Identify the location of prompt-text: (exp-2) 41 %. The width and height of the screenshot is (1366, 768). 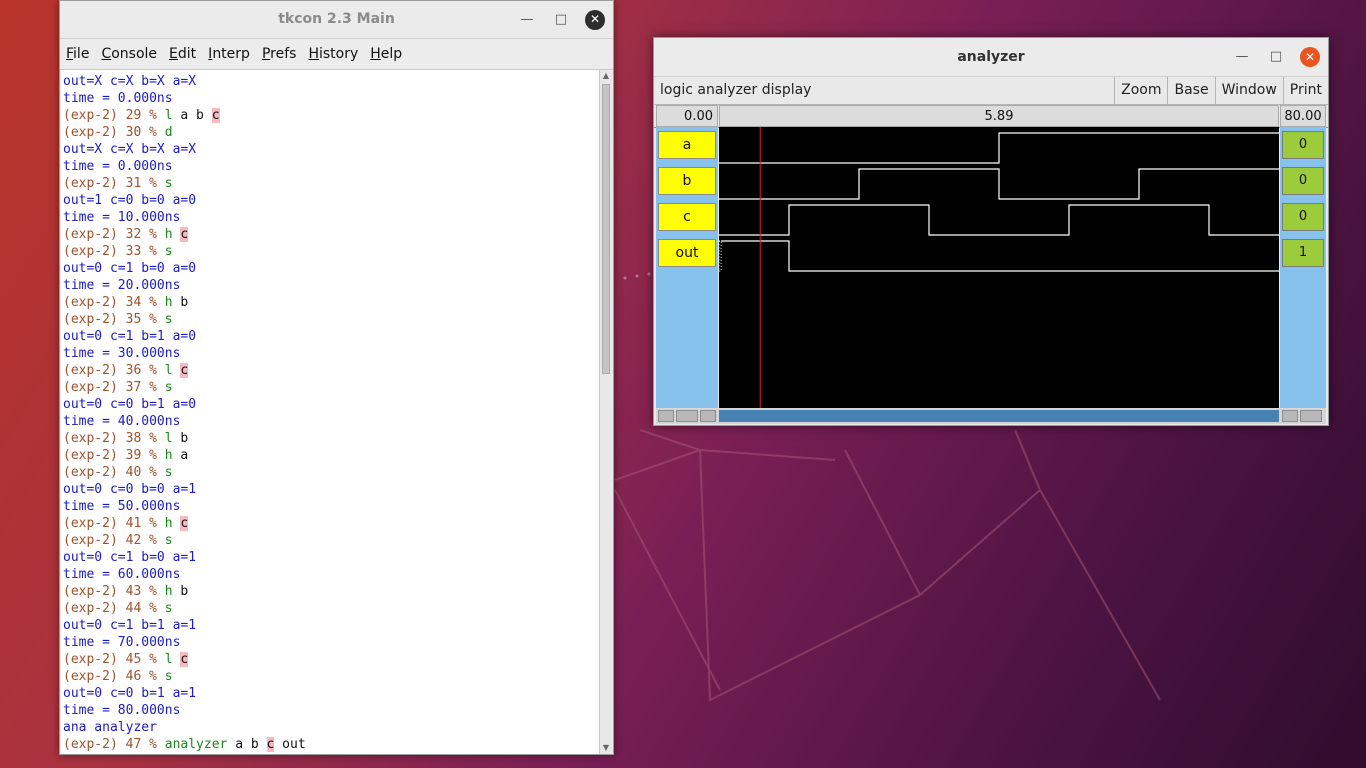
(114, 523).